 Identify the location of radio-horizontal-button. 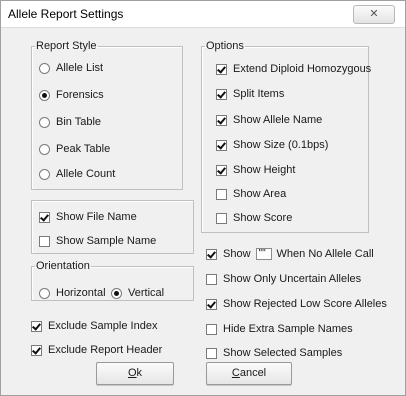
(44, 293).